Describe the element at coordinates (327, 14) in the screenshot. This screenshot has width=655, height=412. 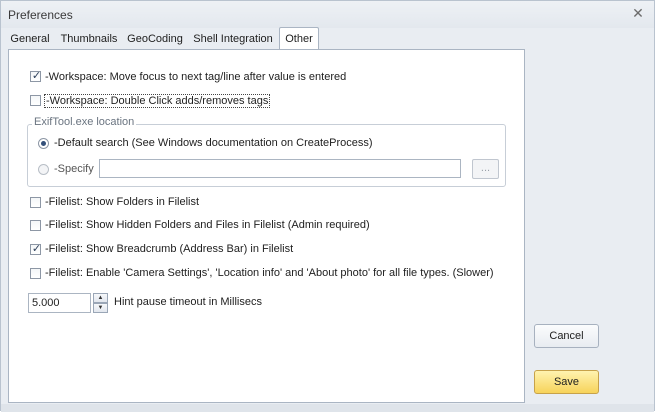
I see `title-bar: Preferences ✕` at that location.